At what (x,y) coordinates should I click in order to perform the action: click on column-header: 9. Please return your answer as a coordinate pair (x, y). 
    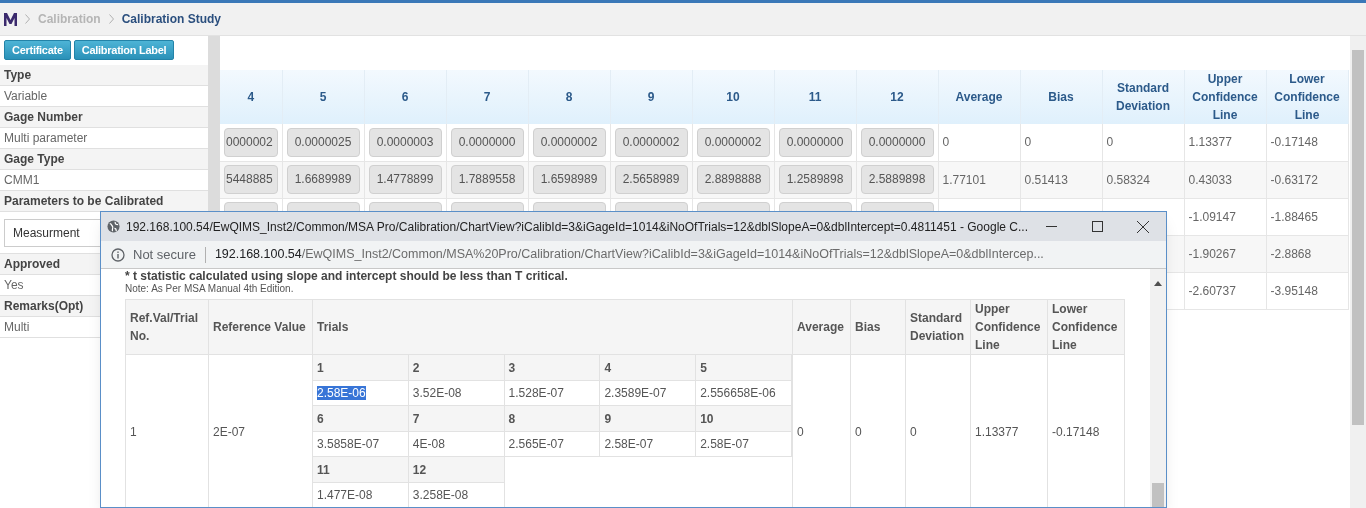
    Looking at the image, I should click on (651, 97).